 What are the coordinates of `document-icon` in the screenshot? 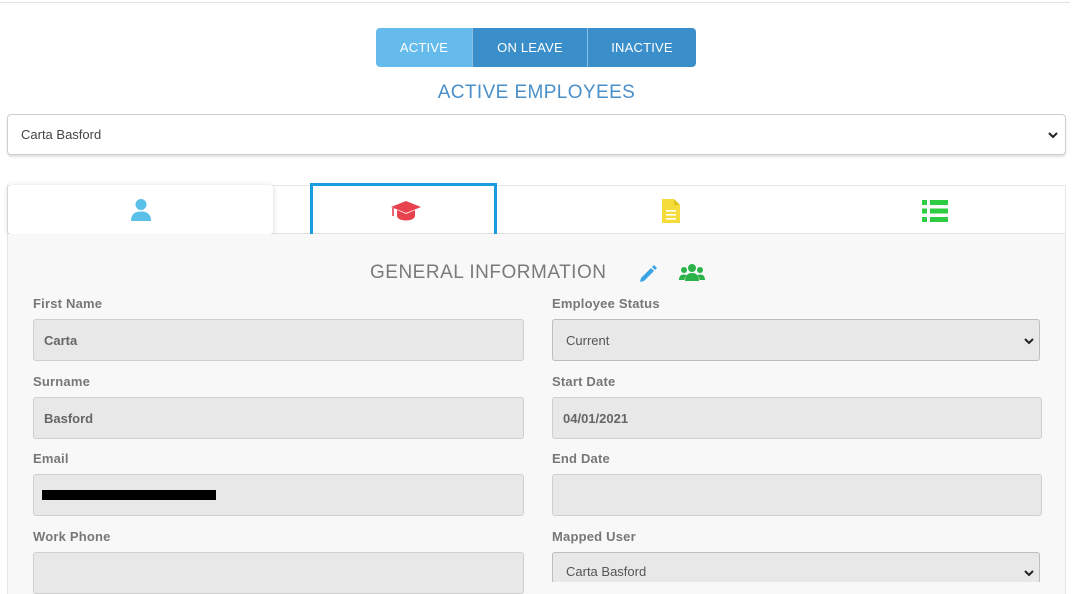 It's located at (670, 210).